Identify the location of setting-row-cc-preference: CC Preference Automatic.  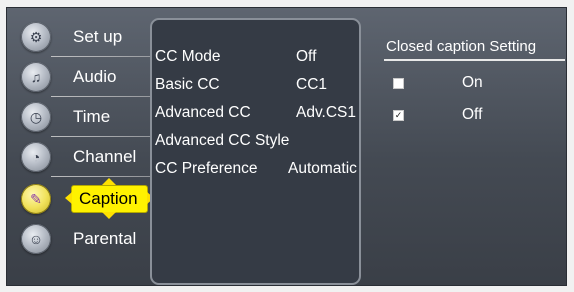
(258, 171).